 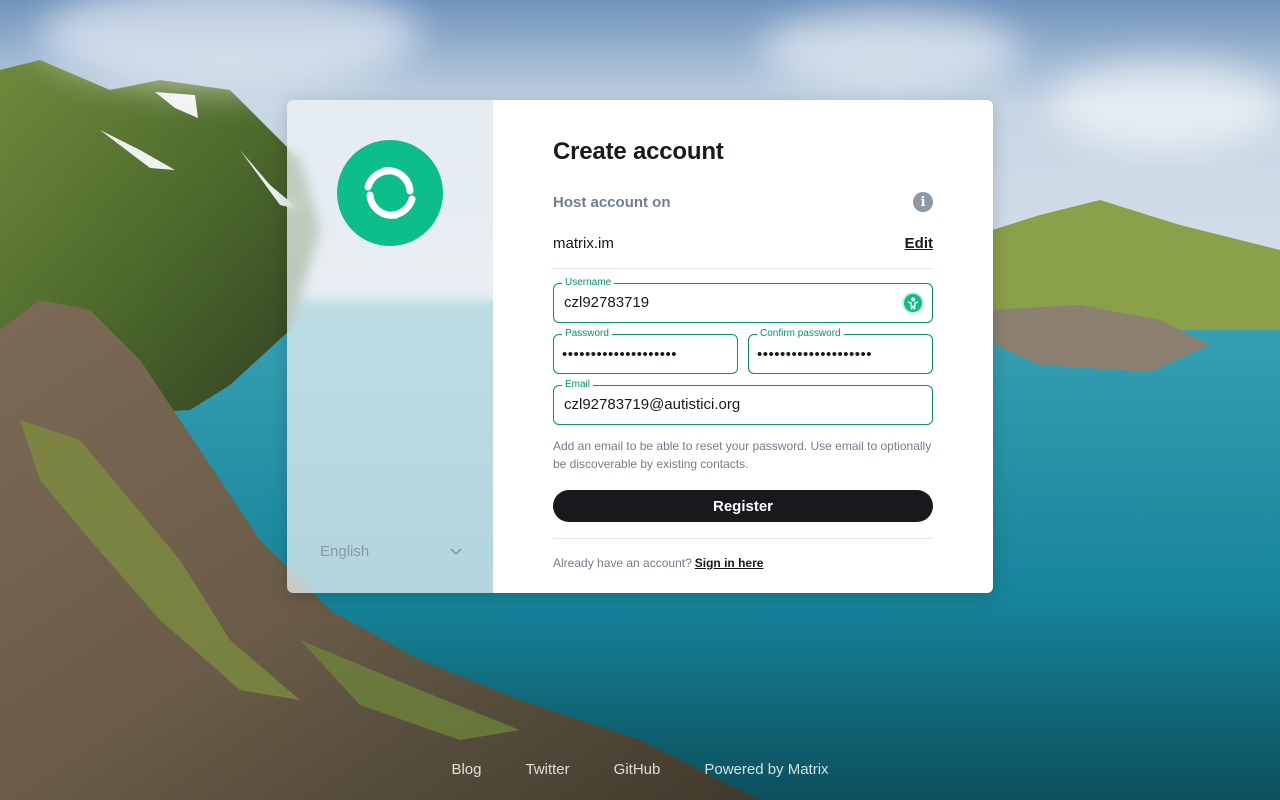 I want to click on card-sidebar: English, so click(x=390, y=346).